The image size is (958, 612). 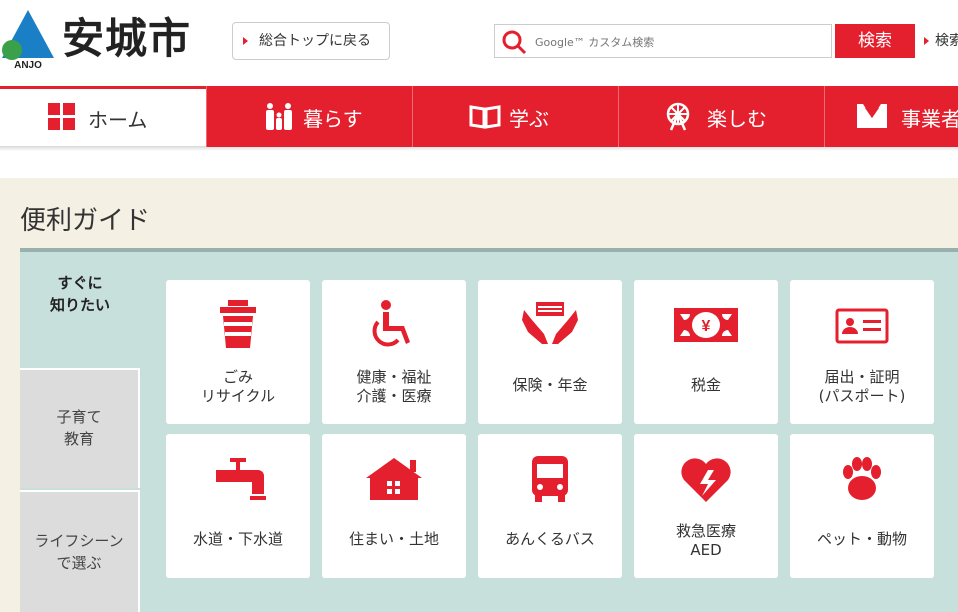 I want to click on search-extra-link: 検索, so click(x=941, y=40).